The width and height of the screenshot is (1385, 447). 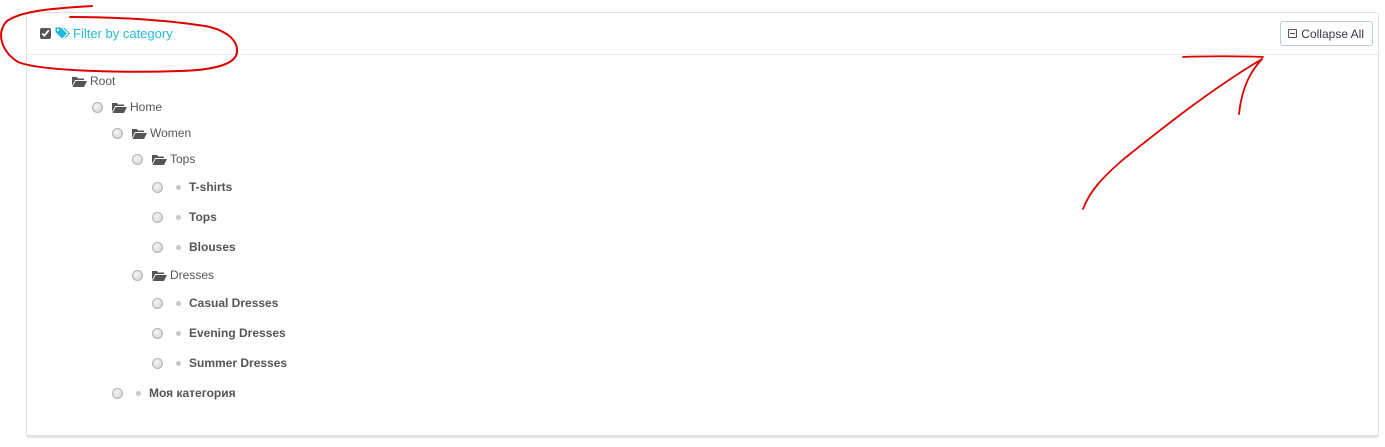 I want to click on tree-label-leaf: Evening Dresses, so click(x=237, y=333).